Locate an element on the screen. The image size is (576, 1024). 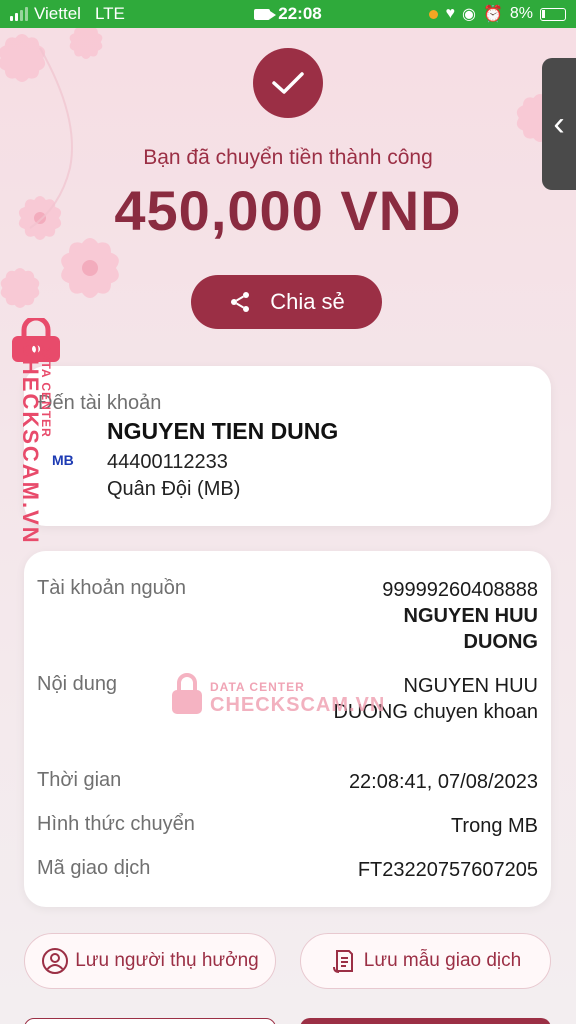
time-row: Thời gian 22:08:41, 07/08/2023 is located at coordinates (287, 783).